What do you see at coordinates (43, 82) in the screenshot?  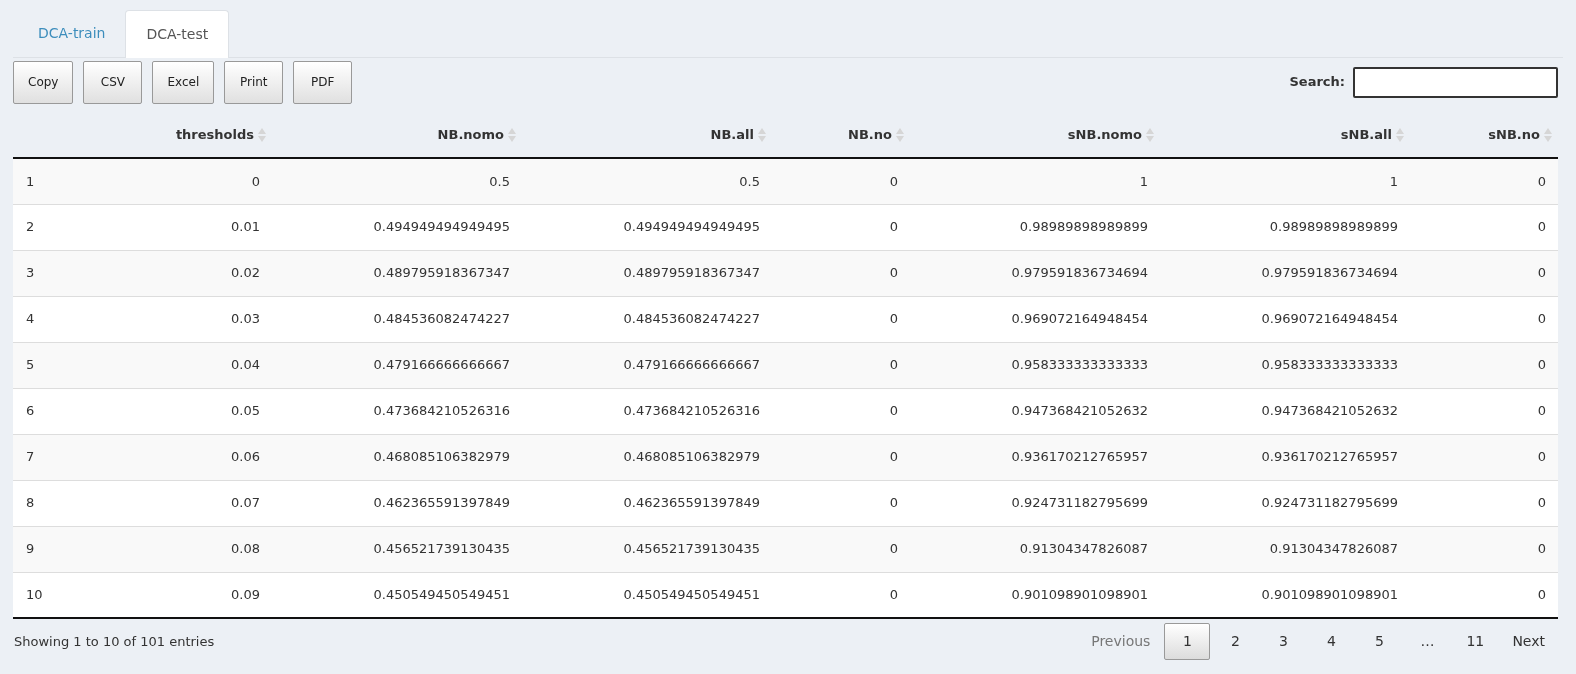 I see `export-button: Copy` at bounding box center [43, 82].